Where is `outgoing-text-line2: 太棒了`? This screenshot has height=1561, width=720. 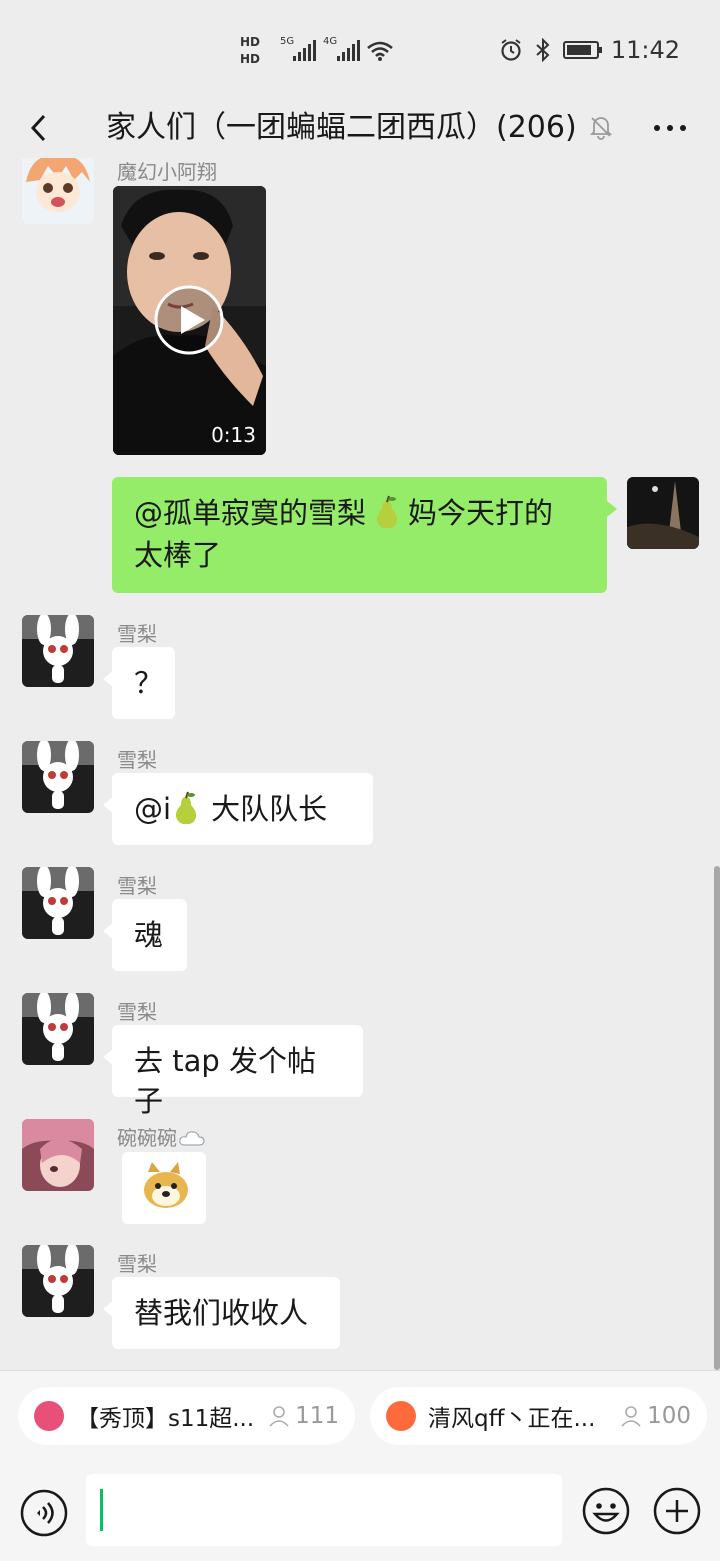 outgoing-text-line2: 太棒了 is located at coordinates (178, 555).